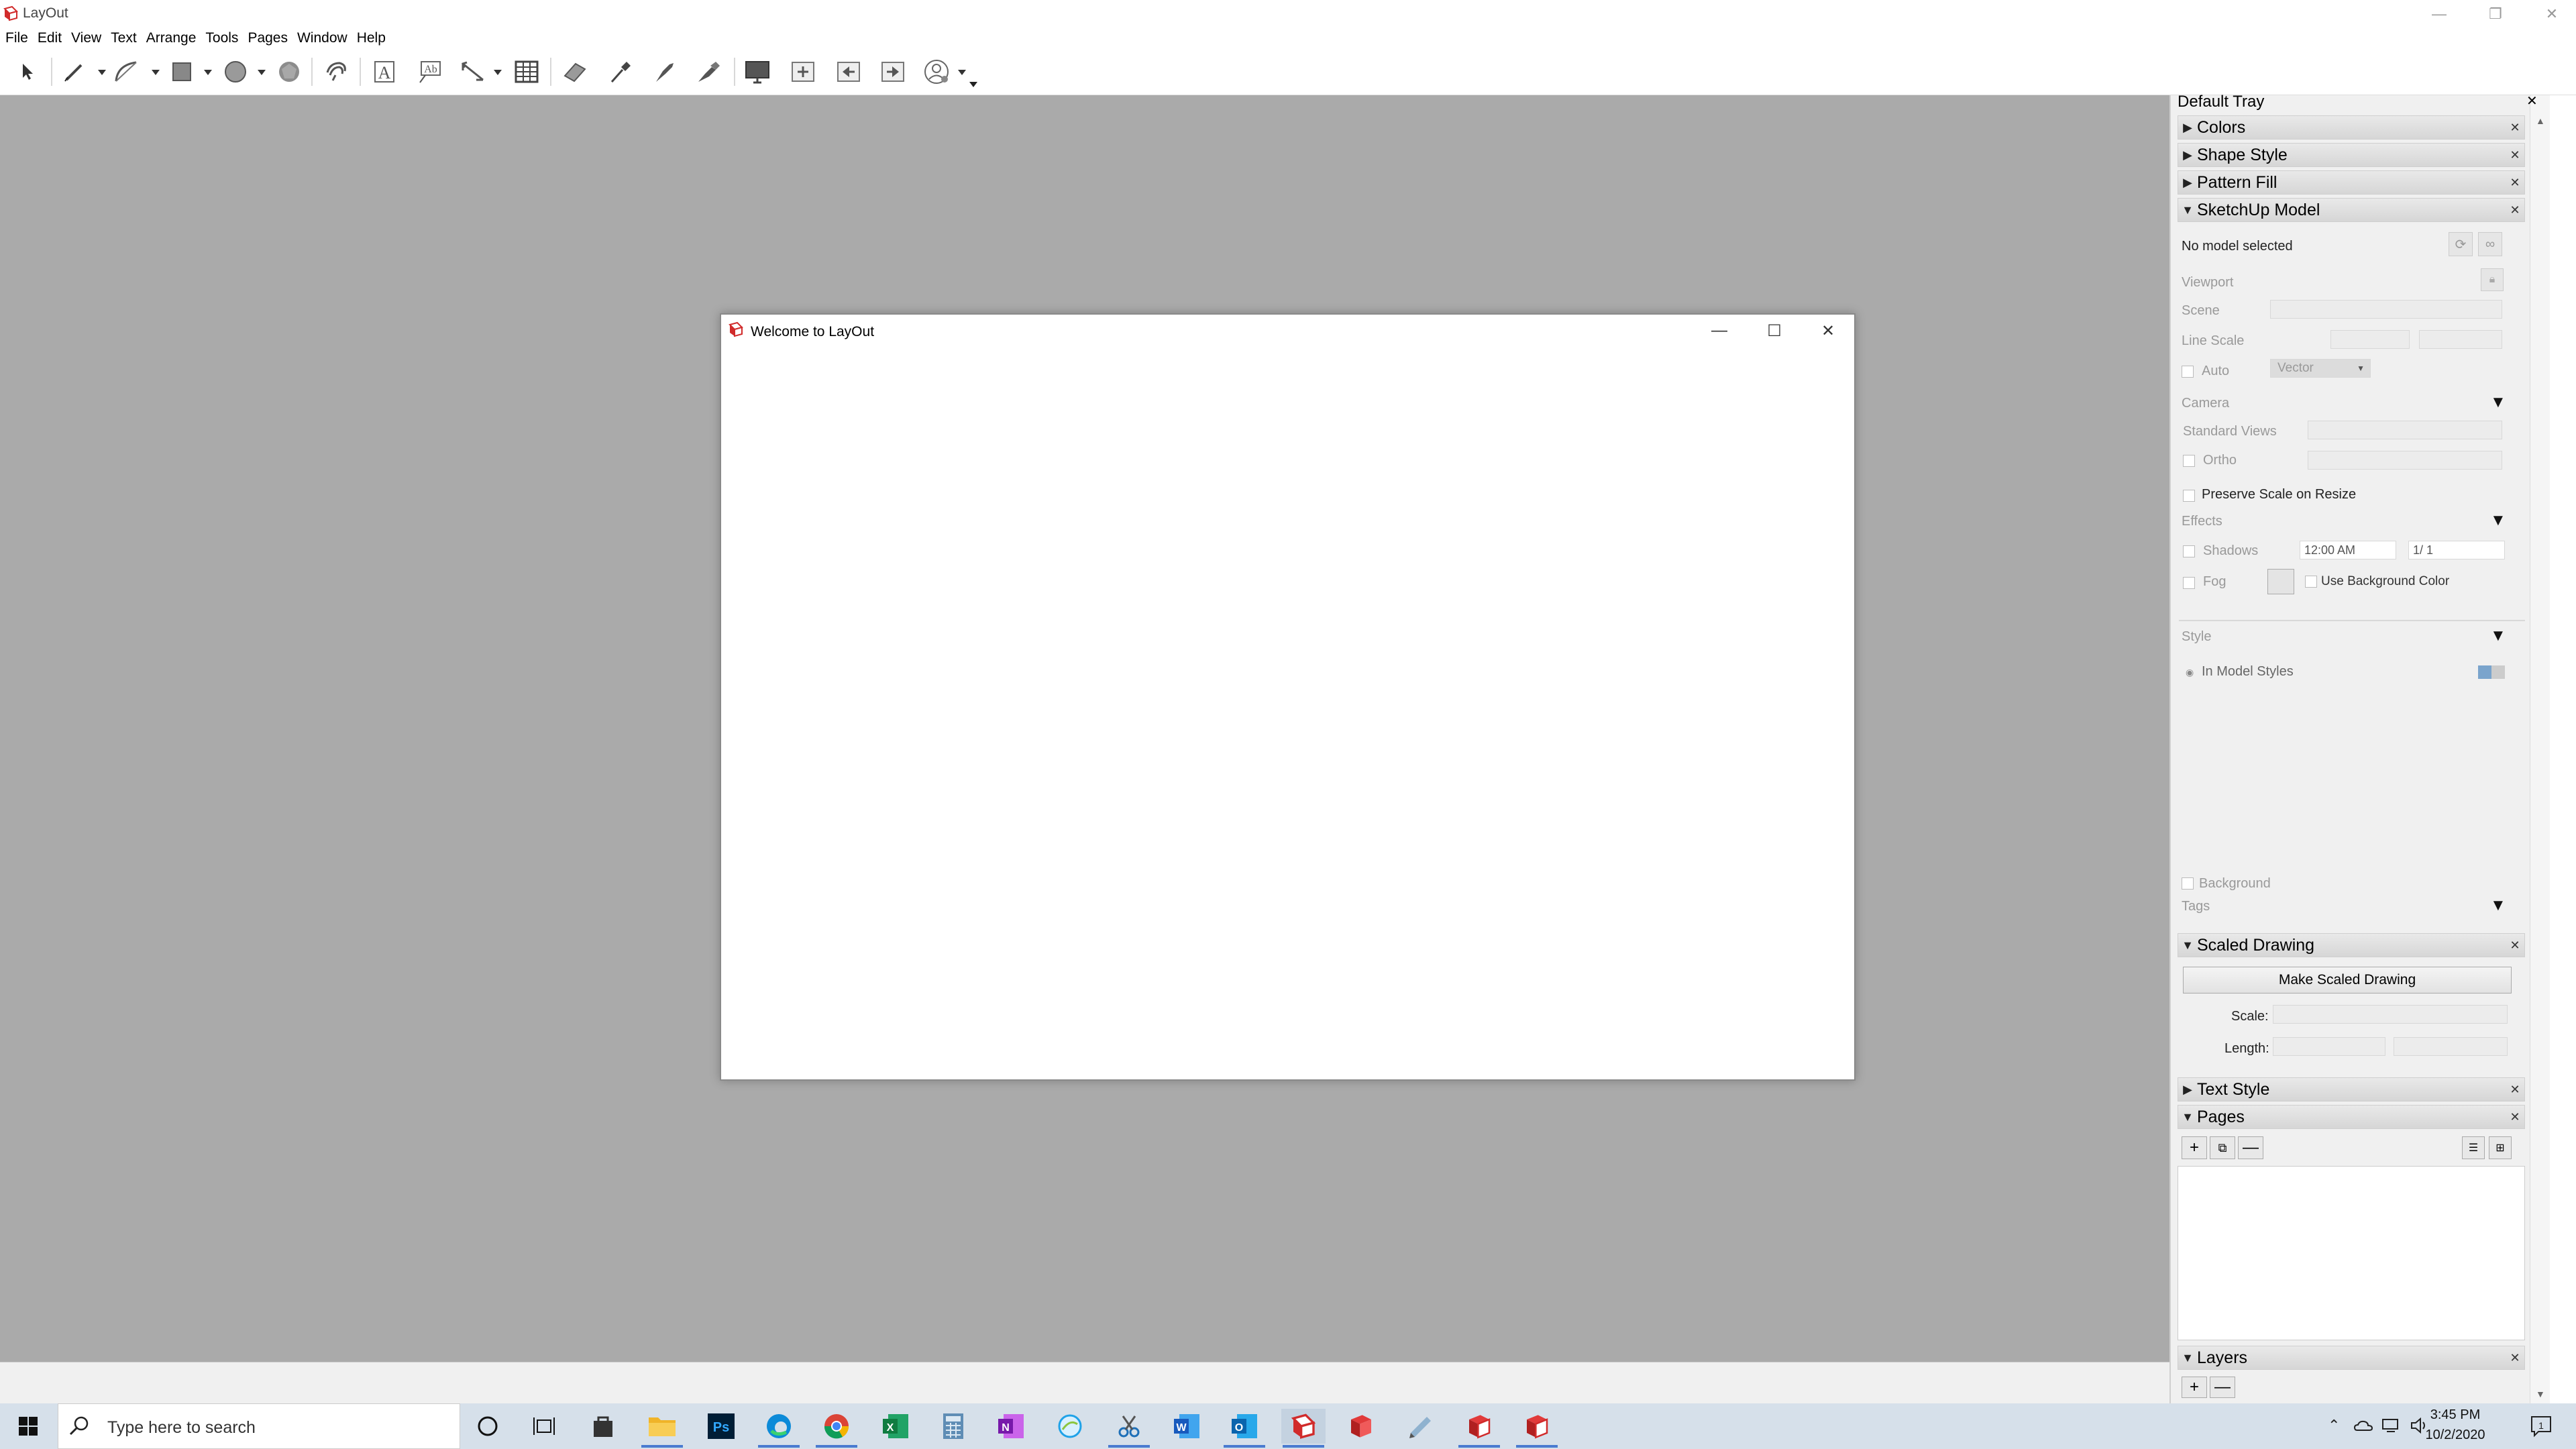 This screenshot has width=2576, height=1449. Describe the element at coordinates (86, 38) in the screenshot. I see `menu-view: View` at that location.